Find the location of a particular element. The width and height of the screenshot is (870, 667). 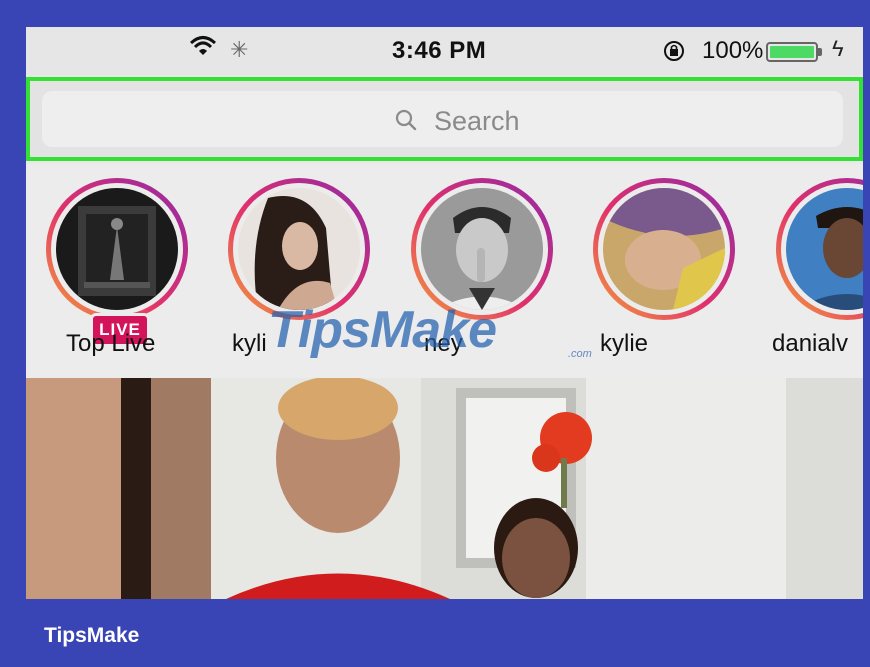

footer-brand: TipsMake is located at coordinates (92, 635).